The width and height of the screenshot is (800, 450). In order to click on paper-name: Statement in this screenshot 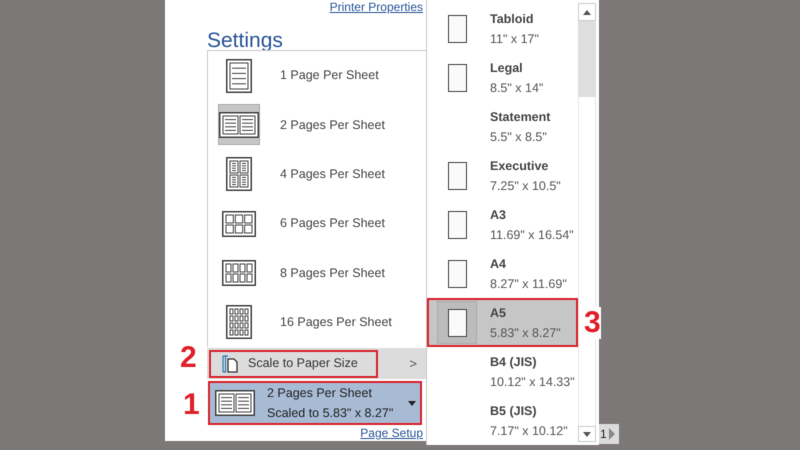, I will do `click(520, 117)`.